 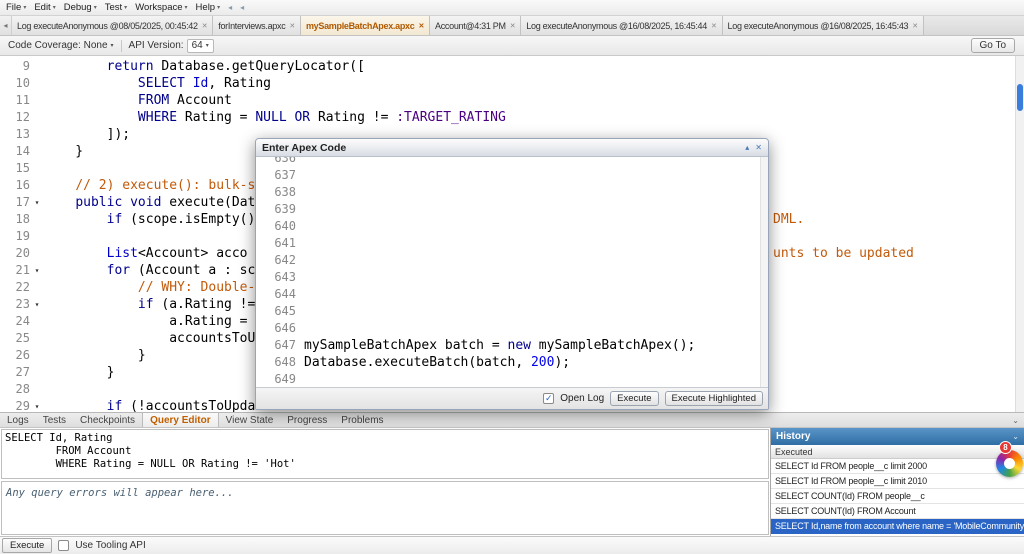 I want to click on menu-workspace: Workspace ▾, so click(x=161, y=7).